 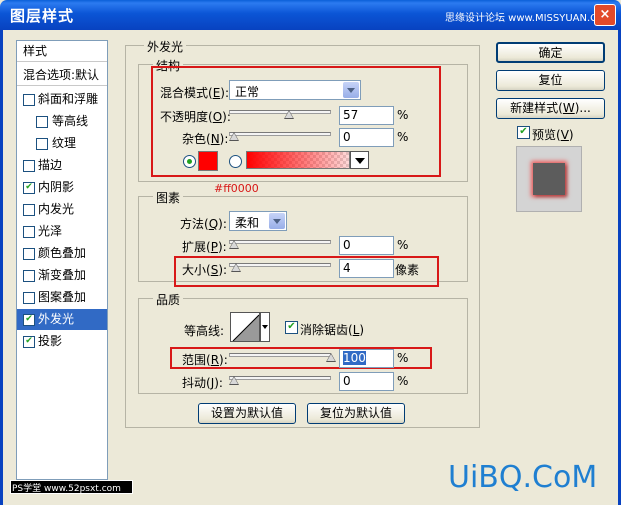 What do you see at coordinates (366, 115) in the screenshot?
I see `opacity-input: 57` at bounding box center [366, 115].